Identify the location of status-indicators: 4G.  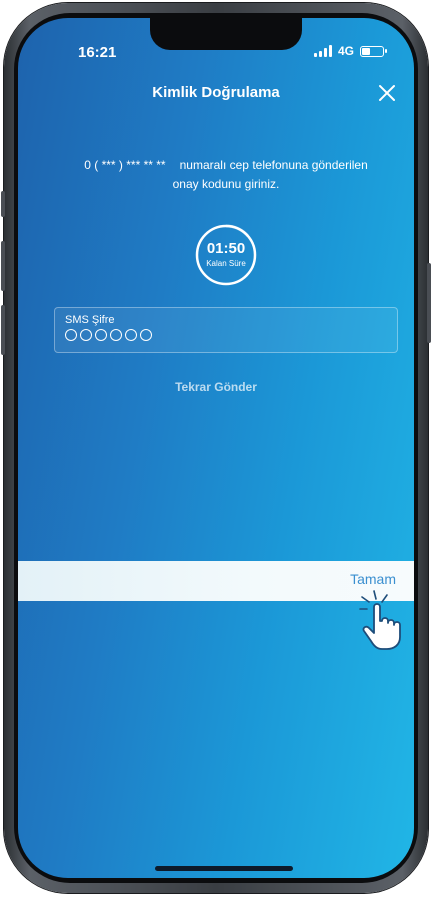
(350, 51).